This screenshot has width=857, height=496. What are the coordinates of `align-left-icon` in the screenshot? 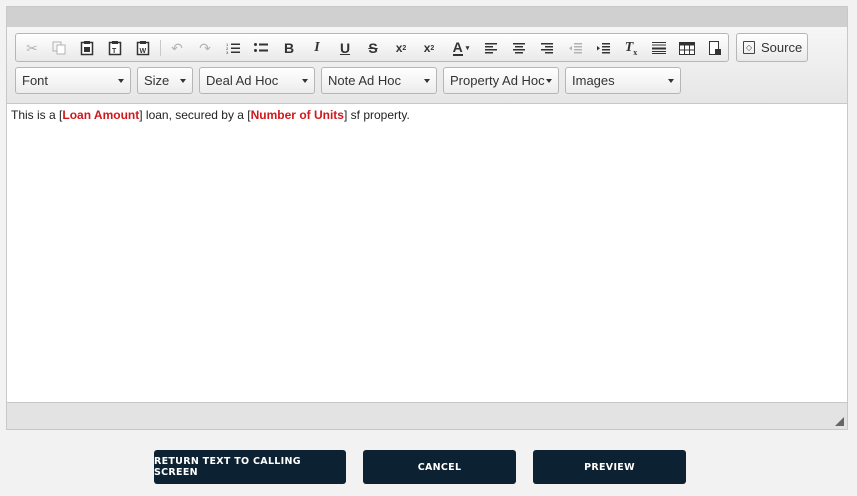 It's located at (491, 48).